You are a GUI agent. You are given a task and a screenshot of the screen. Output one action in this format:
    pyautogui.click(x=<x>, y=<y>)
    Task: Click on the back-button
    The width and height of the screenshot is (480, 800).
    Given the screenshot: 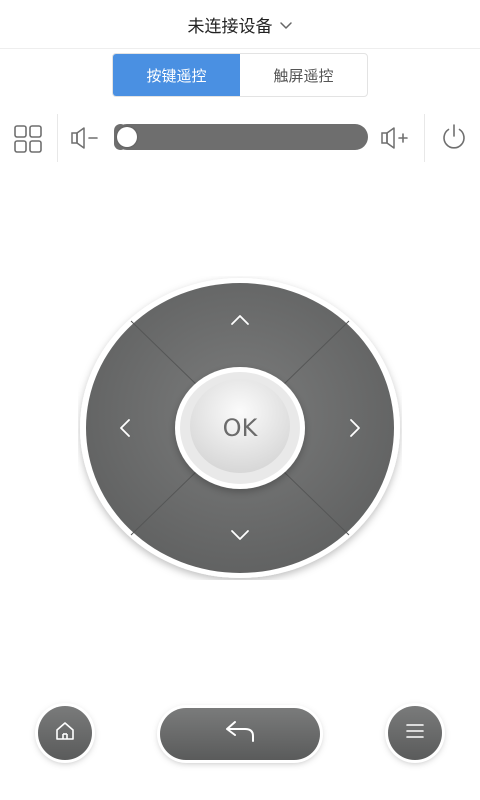 What is the action you would take?
    pyautogui.click(x=240, y=734)
    